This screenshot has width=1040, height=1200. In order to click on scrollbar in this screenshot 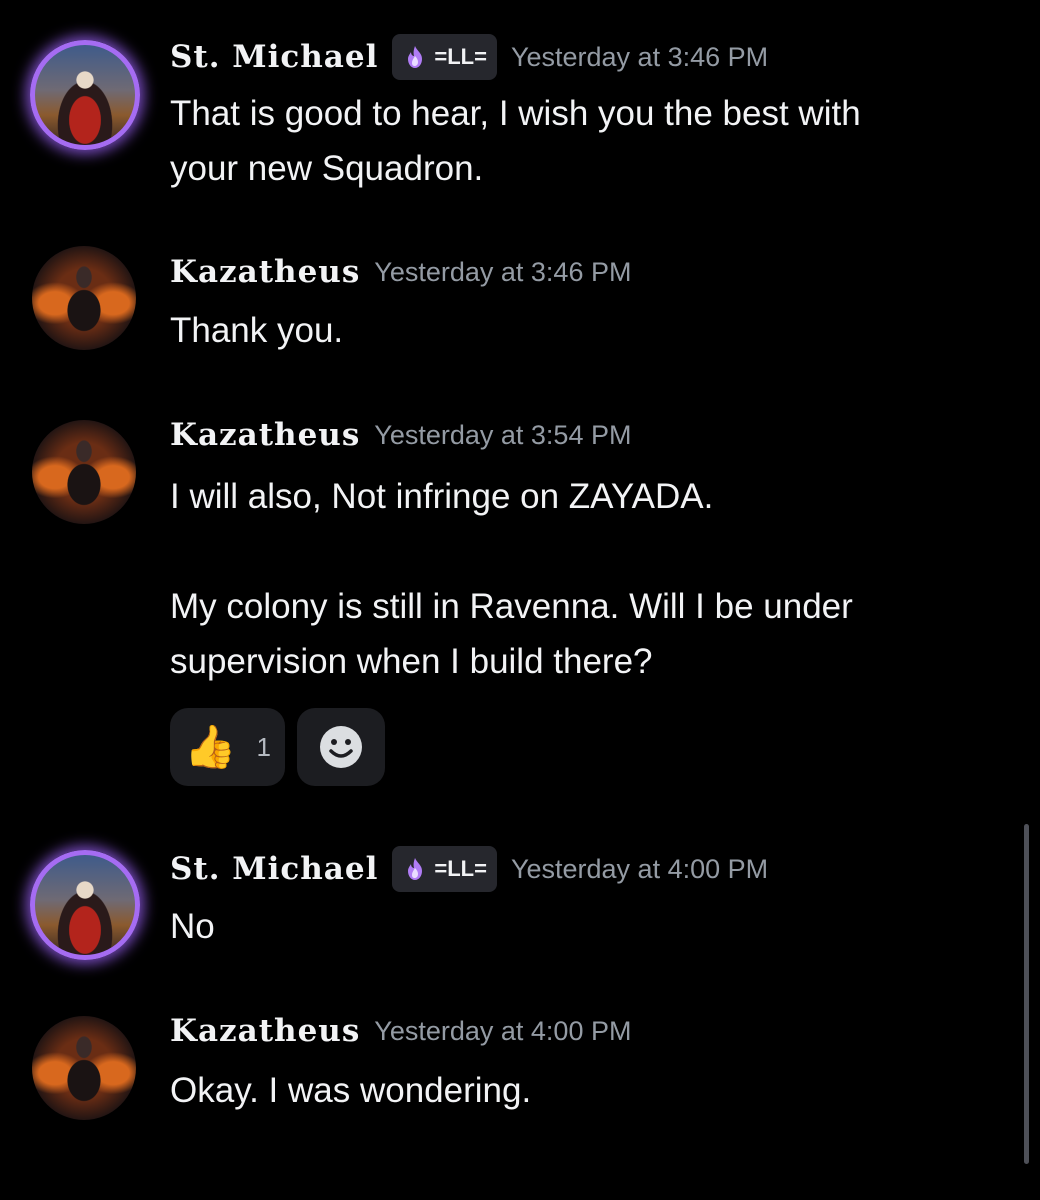, I will do `click(1026, 994)`.